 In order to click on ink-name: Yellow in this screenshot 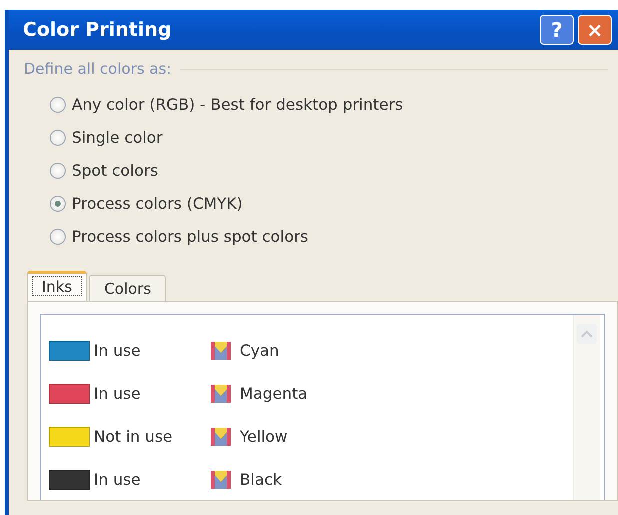, I will do `click(264, 437)`.